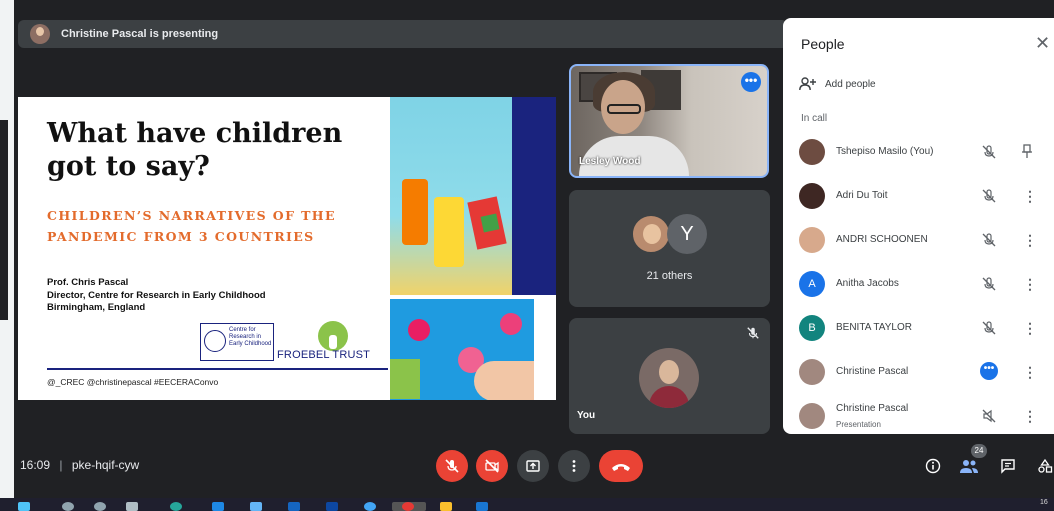  I want to click on taskbar-clock: 16, so click(1044, 502).